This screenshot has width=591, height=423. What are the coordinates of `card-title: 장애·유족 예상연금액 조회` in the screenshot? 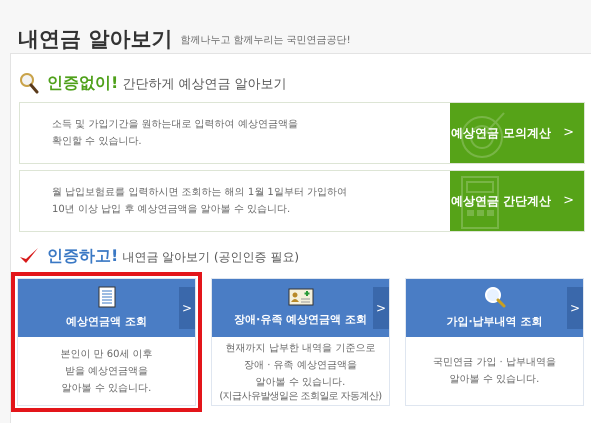 It's located at (300, 320).